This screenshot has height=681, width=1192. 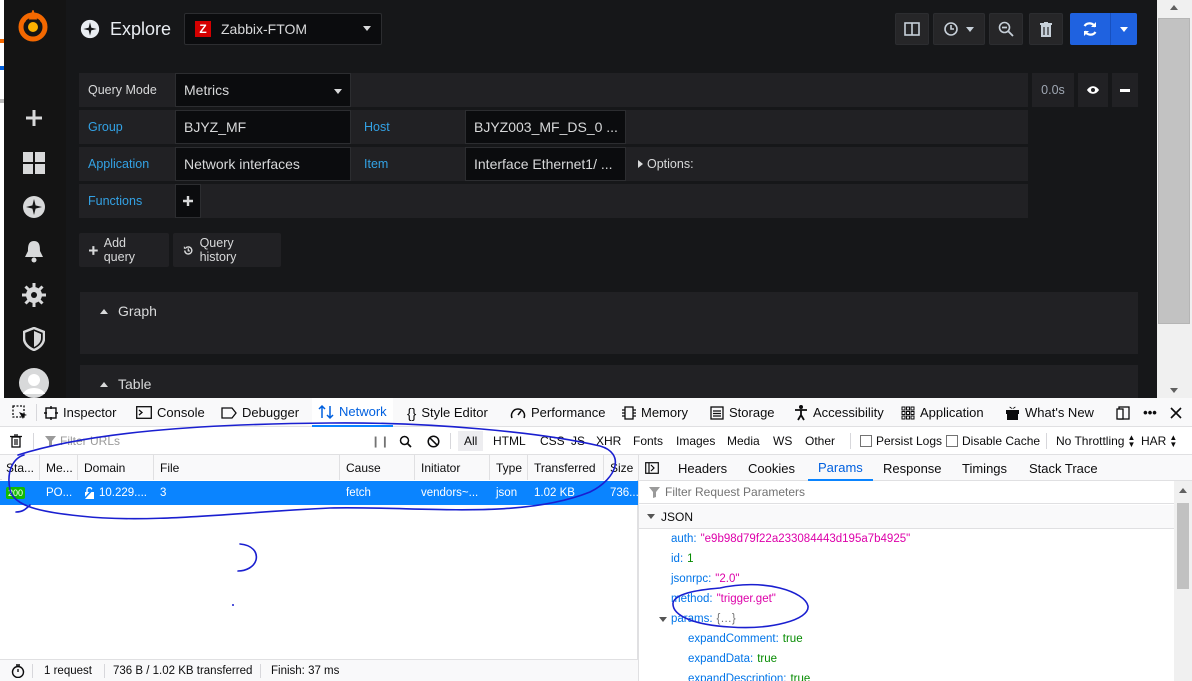 What do you see at coordinates (471, 441) in the screenshot?
I see `filter-all: All` at bounding box center [471, 441].